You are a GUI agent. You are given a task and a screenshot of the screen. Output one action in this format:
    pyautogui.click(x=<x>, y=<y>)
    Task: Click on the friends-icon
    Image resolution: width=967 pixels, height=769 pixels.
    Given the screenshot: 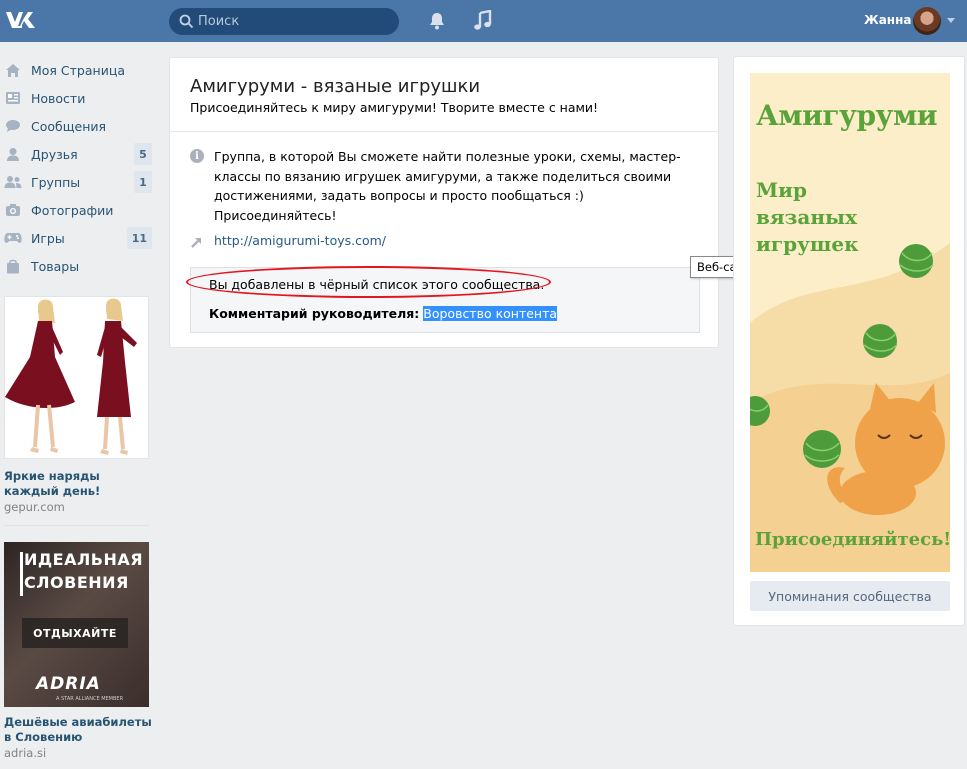 What is the action you would take?
    pyautogui.click(x=13, y=154)
    